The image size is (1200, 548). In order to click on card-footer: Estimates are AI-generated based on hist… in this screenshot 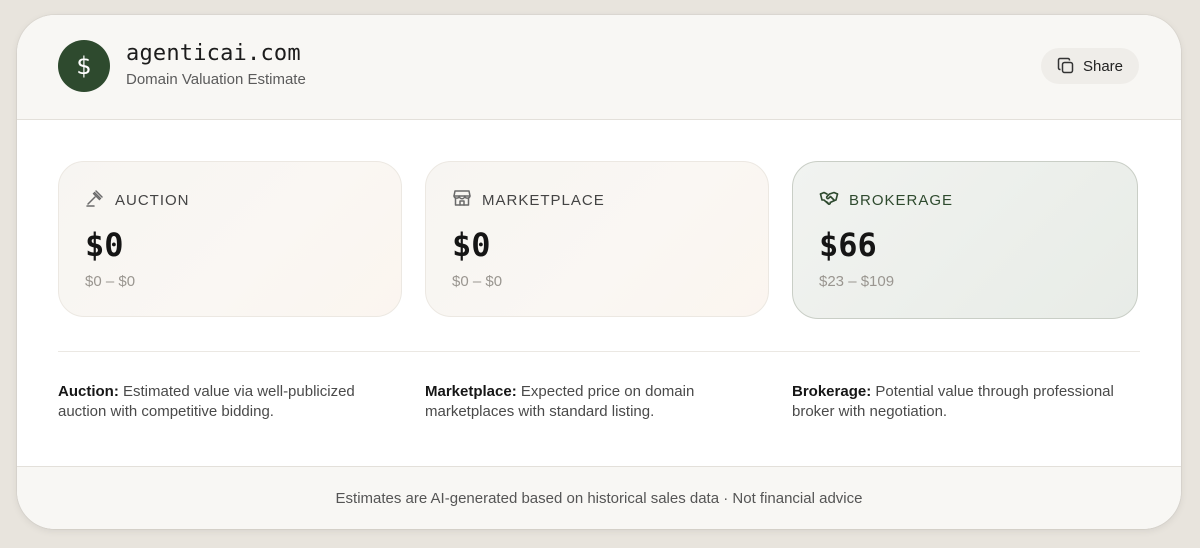, I will do `click(599, 497)`.